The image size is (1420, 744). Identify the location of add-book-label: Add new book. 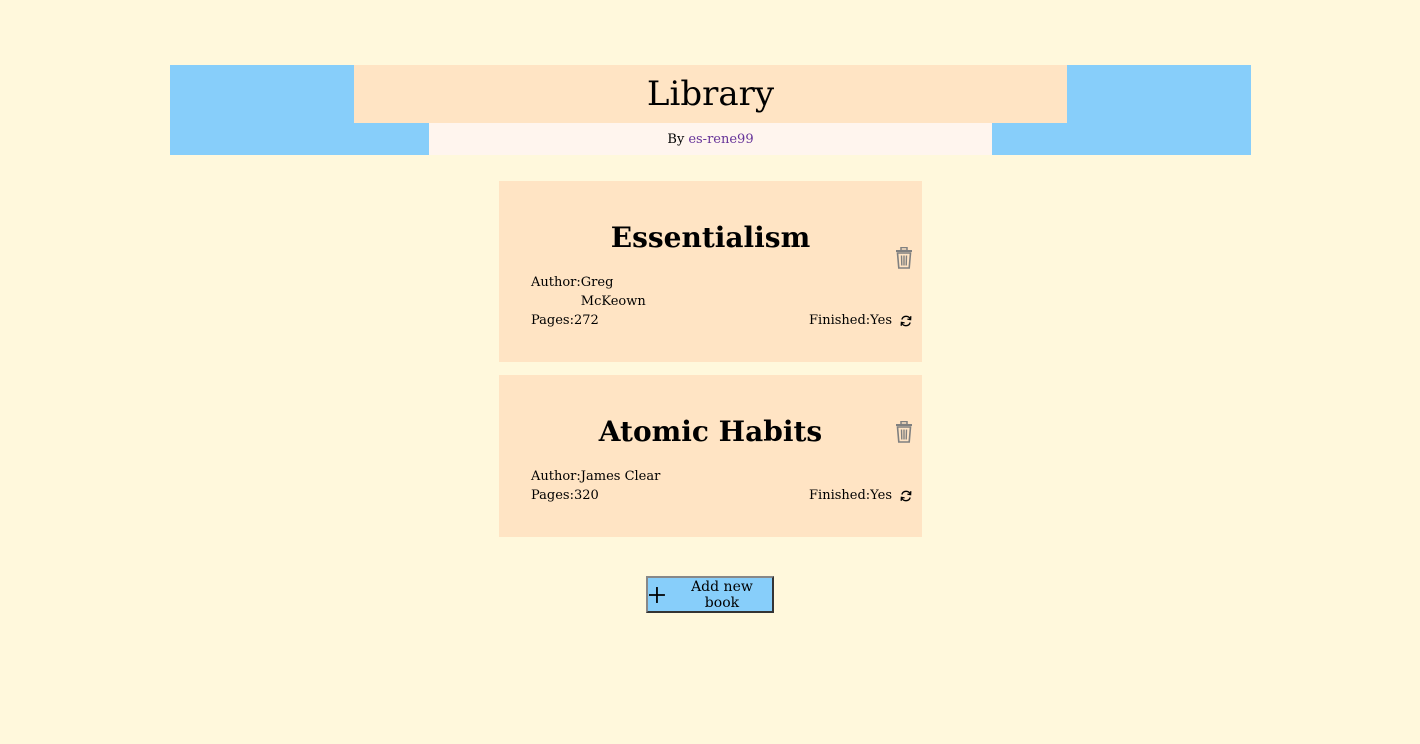
(722, 594).